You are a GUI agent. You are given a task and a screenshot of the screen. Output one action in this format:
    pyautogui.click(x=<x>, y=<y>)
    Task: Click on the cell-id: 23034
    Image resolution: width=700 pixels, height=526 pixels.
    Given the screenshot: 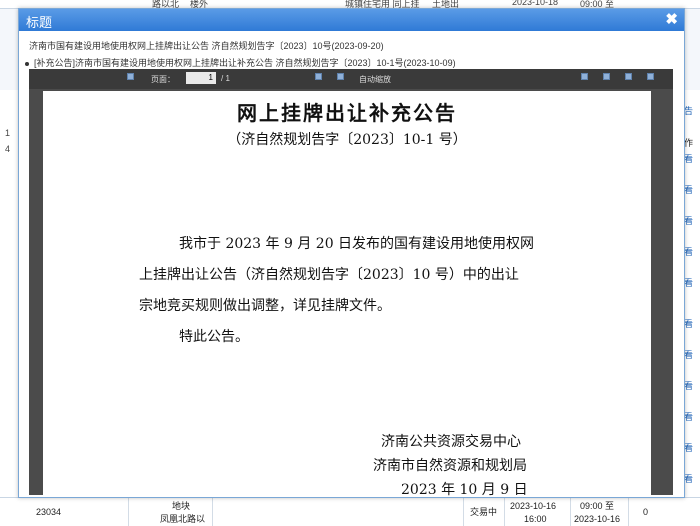 What is the action you would take?
    pyautogui.click(x=49, y=512)
    